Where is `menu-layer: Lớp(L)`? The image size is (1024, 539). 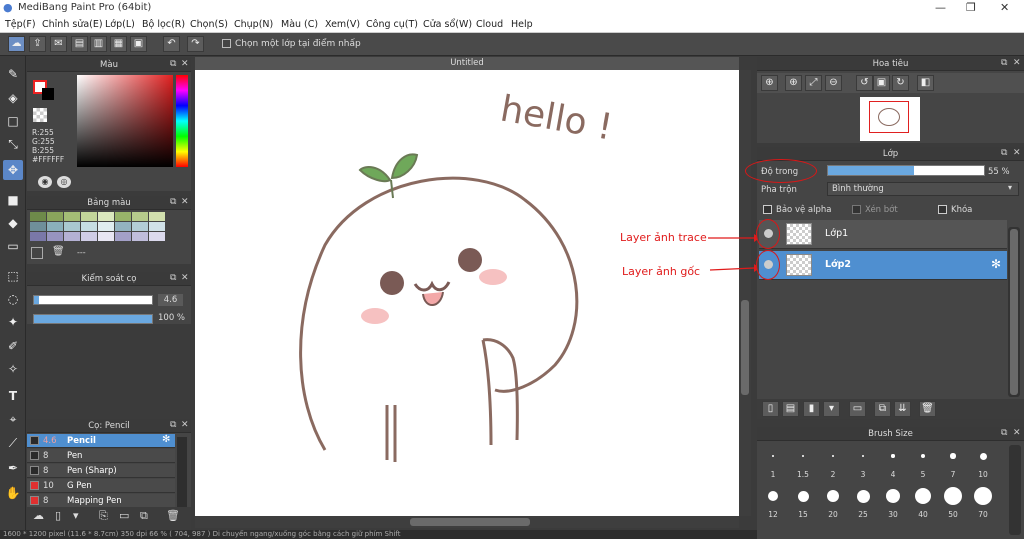
menu-layer: Lớp(L) is located at coordinates (120, 24).